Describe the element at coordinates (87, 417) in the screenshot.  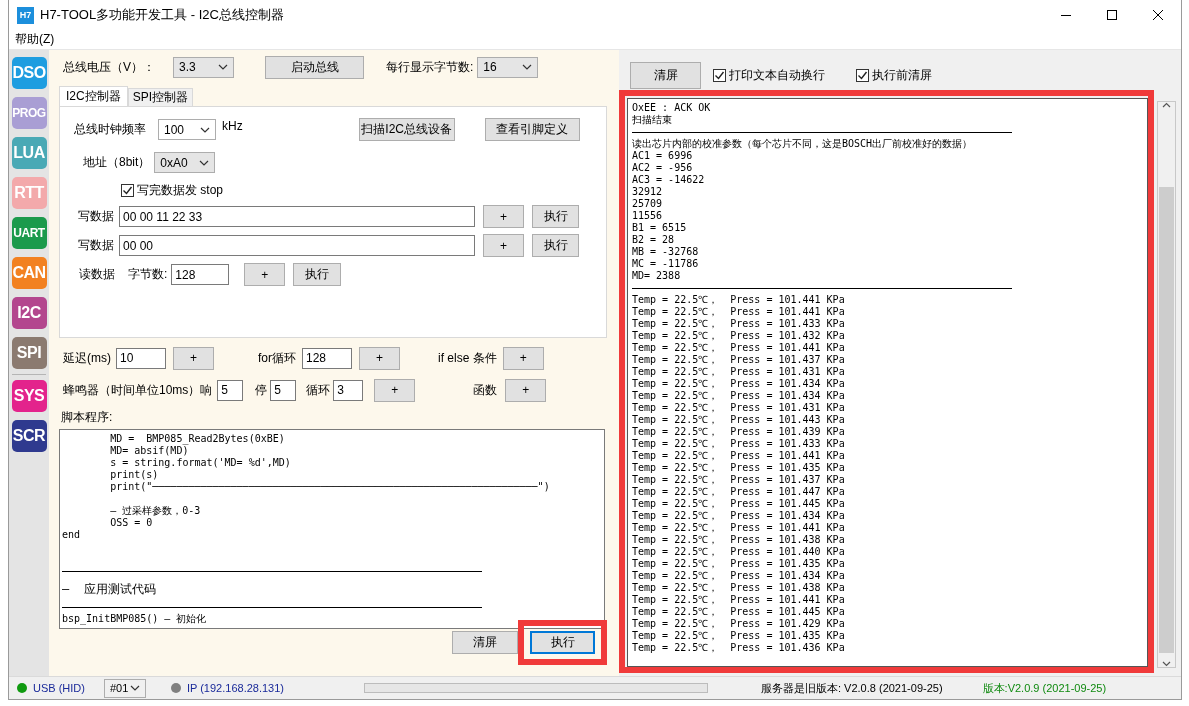
I see `section-label: 脚本程序:` at that location.